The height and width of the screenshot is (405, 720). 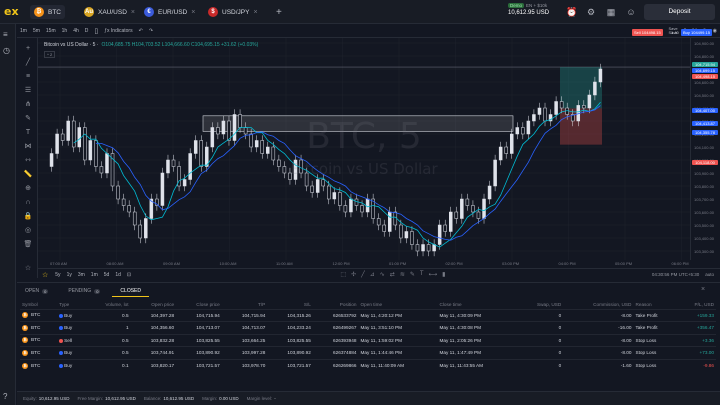 I want to click on auto-scale-toggle: auto, so click(x=712, y=274).